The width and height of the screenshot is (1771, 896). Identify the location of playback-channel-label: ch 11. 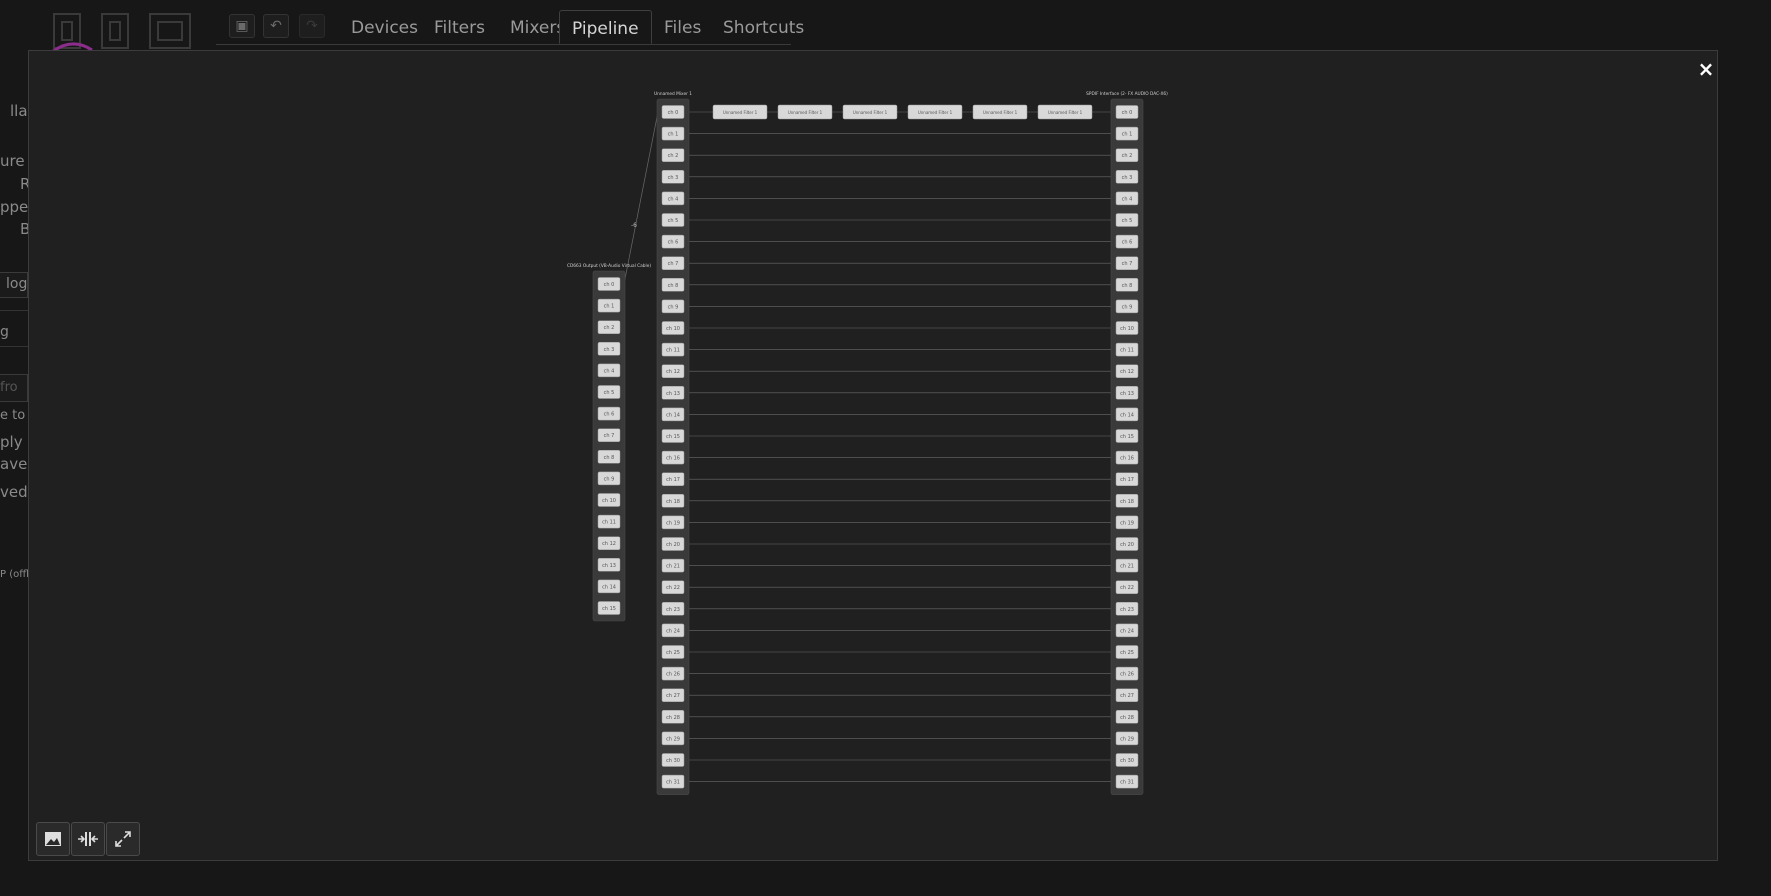
(1127, 351).